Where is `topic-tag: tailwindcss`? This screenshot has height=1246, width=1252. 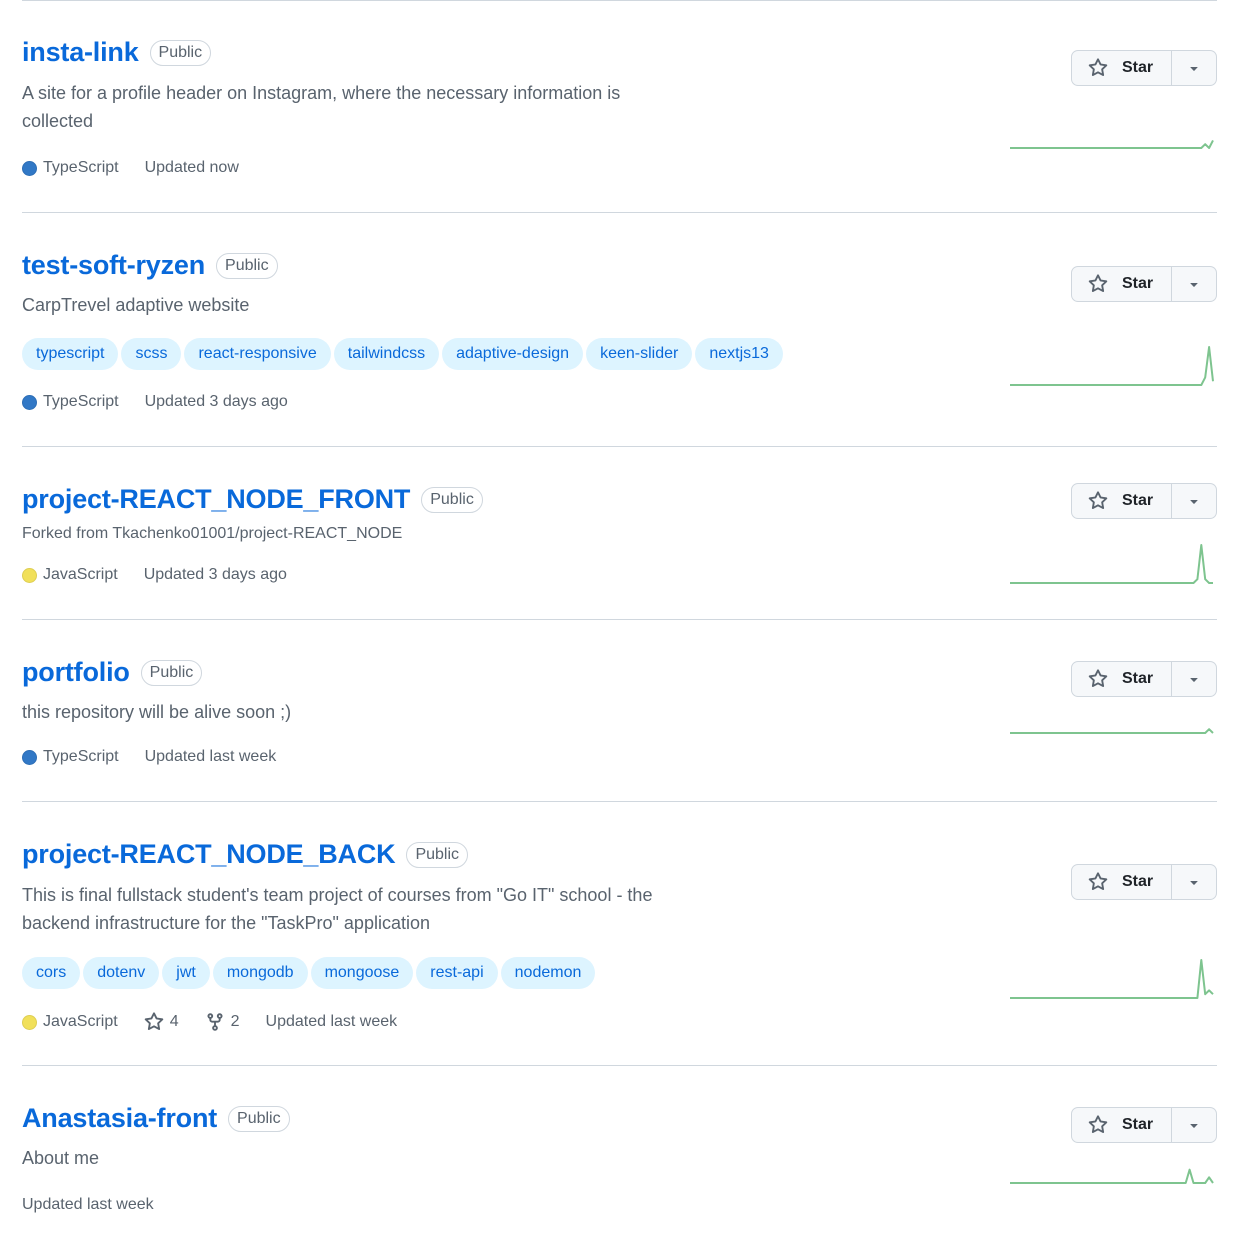 topic-tag: tailwindcss is located at coordinates (386, 354).